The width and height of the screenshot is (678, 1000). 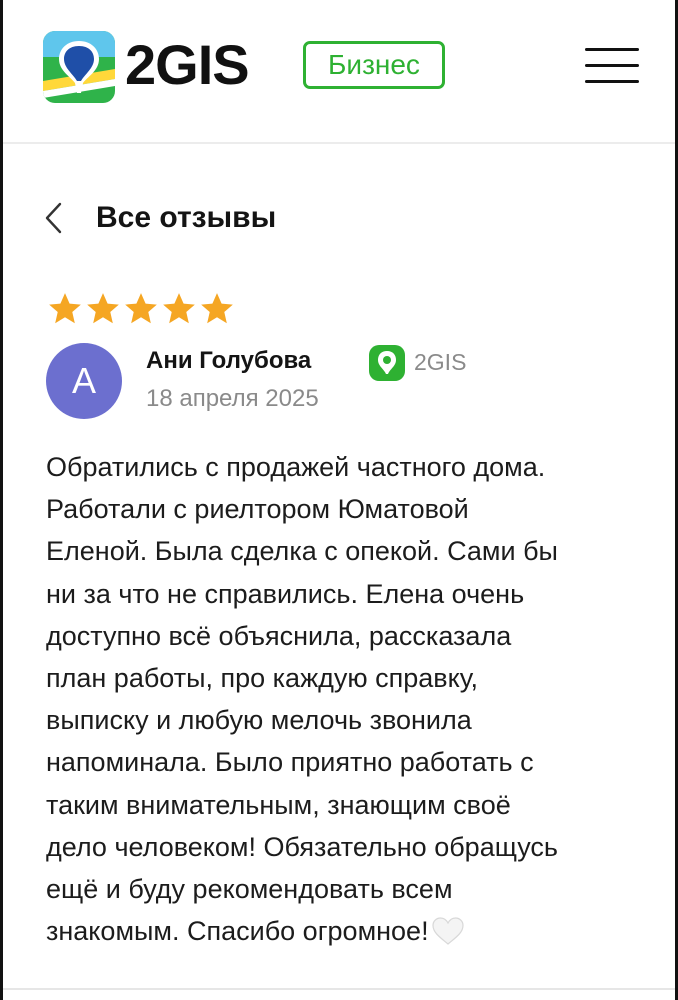 What do you see at coordinates (55, 218) in the screenshot?
I see `chevron-left-icon` at bounding box center [55, 218].